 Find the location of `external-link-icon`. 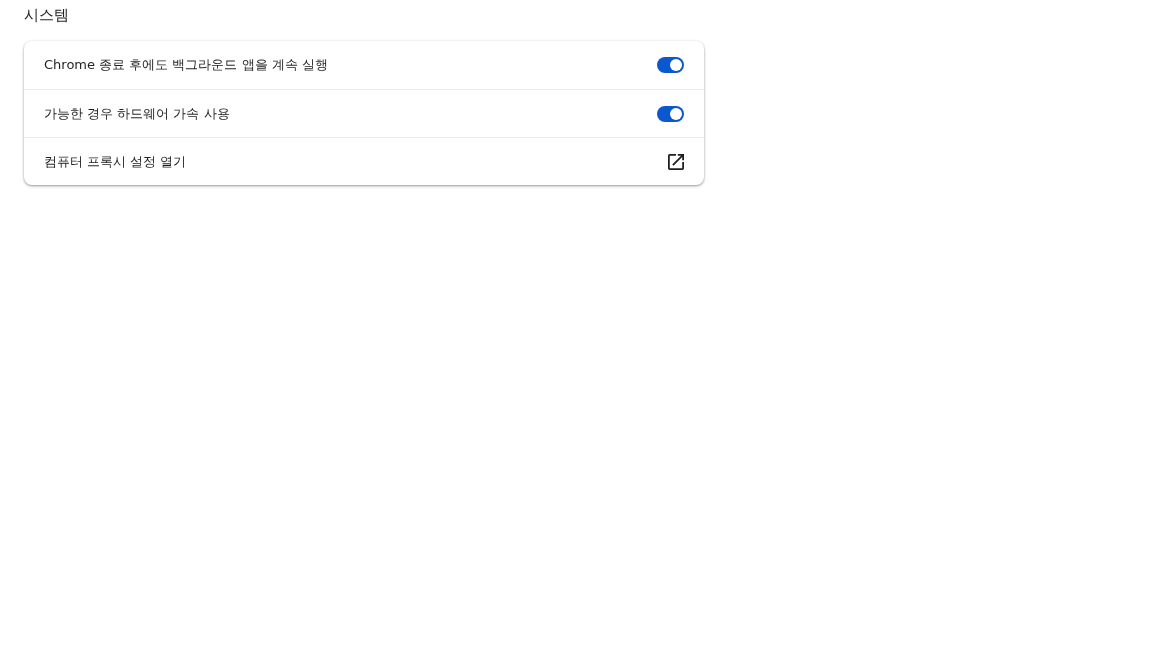

external-link-icon is located at coordinates (676, 161).